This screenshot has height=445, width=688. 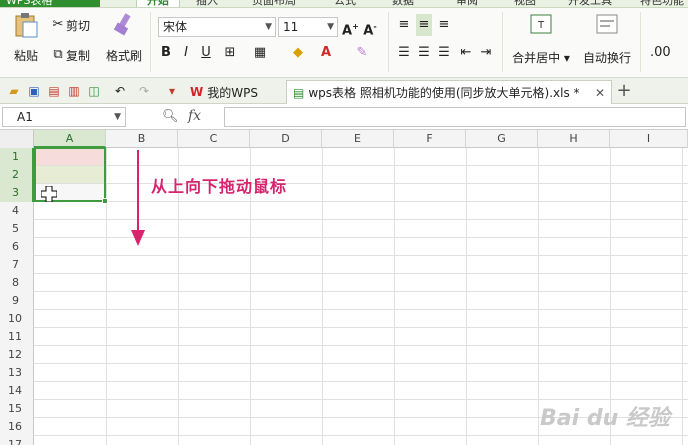 I want to click on tab-formula: 公式, so click(x=345, y=3).